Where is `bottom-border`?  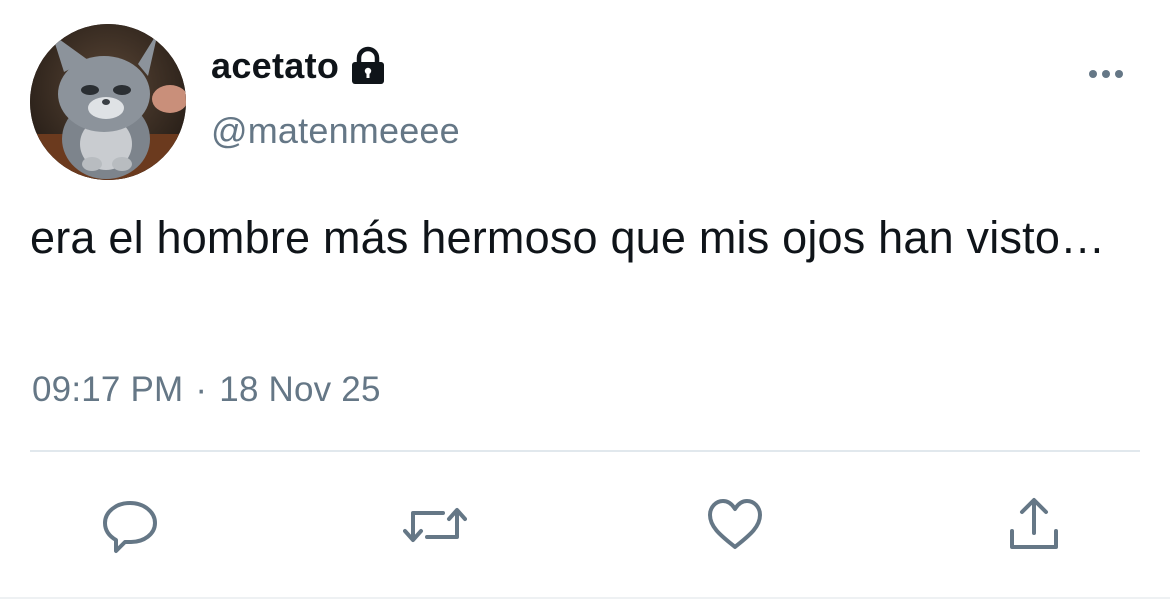
bottom-border is located at coordinates (585, 598).